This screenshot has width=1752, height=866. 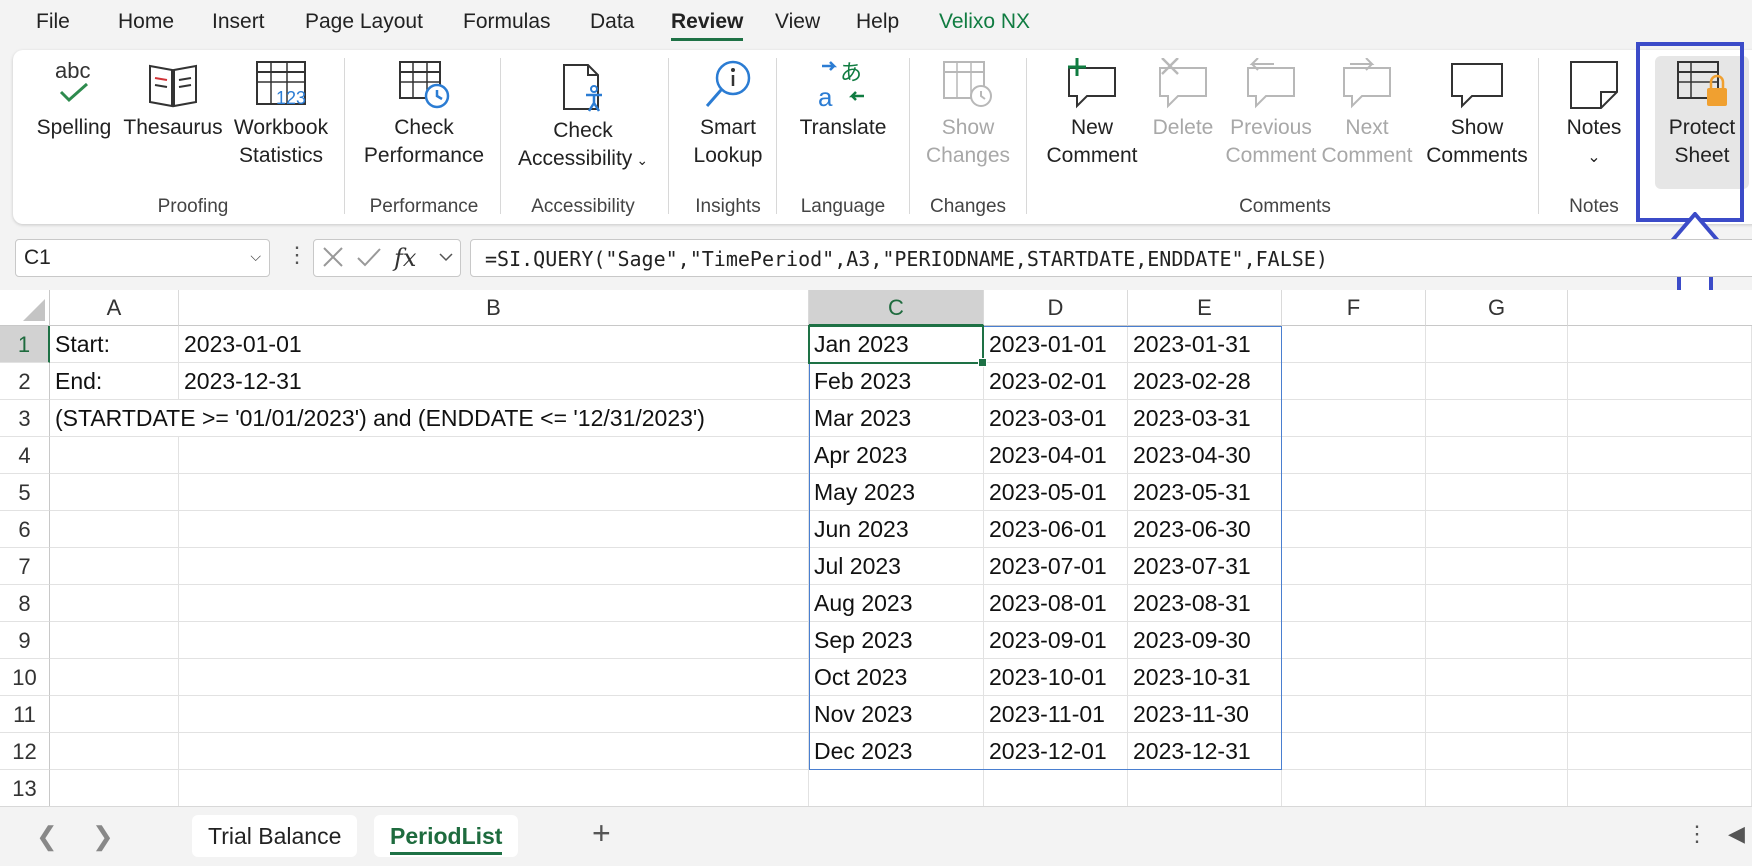 What do you see at coordinates (1354, 344) in the screenshot?
I see `cell-f1` at bounding box center [1354, 344].